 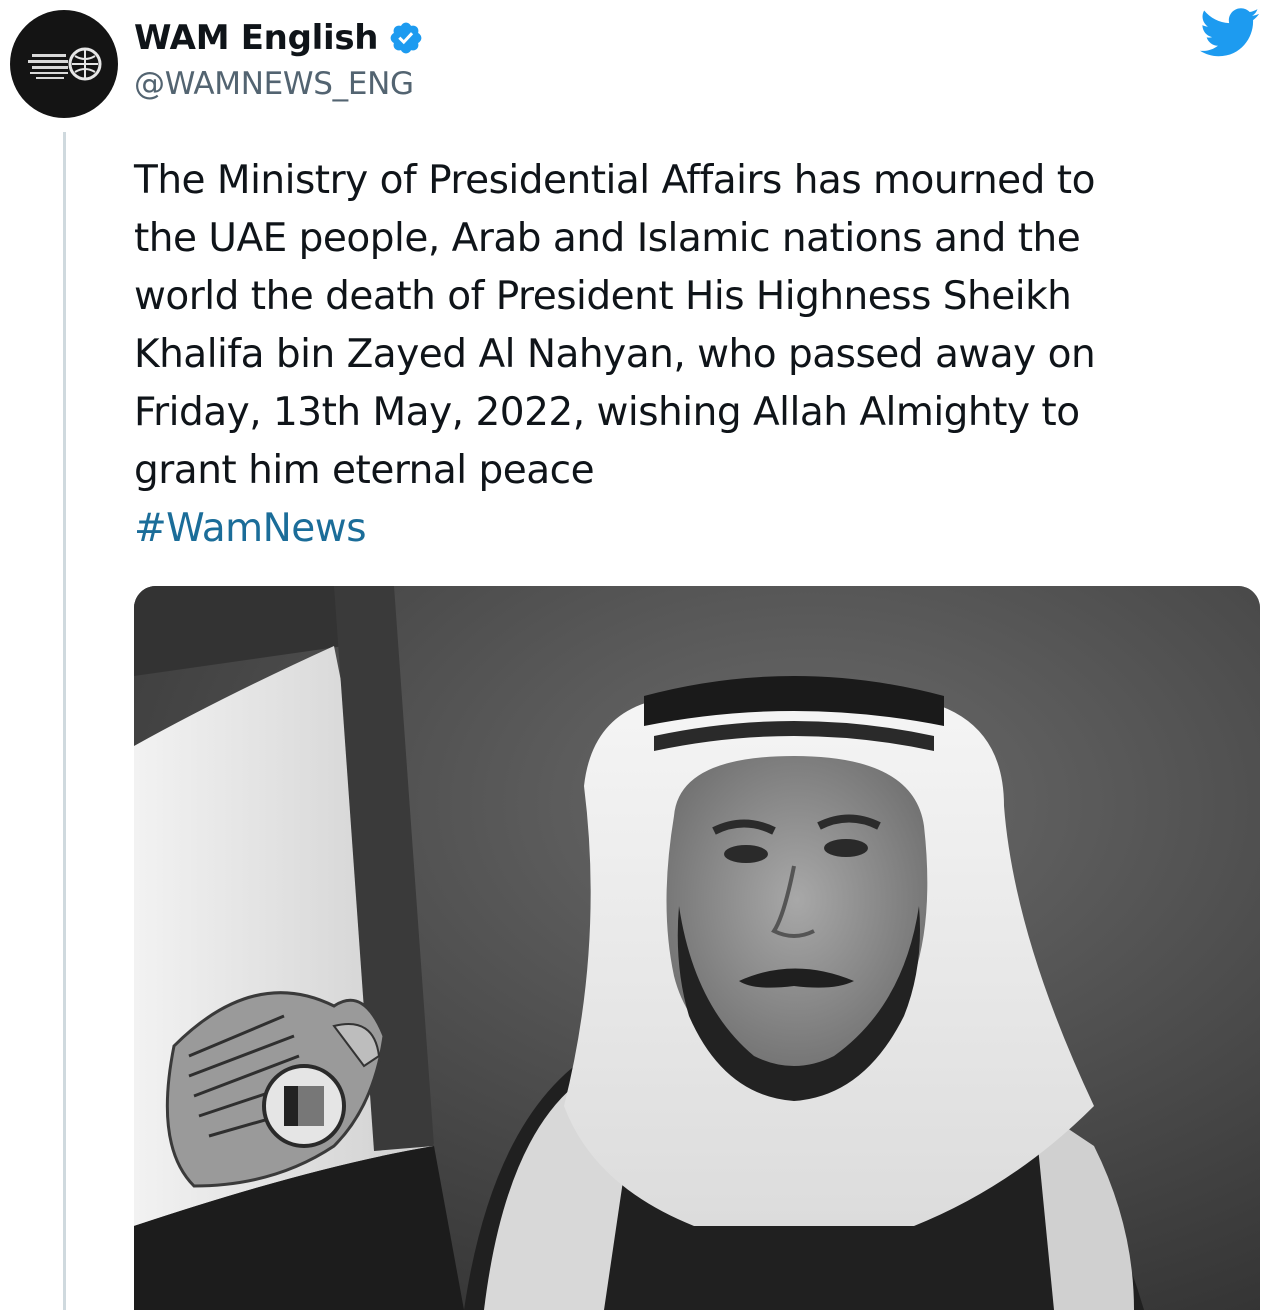 I want to click on twitter-bird-icon, so click(x=1230, y=33).